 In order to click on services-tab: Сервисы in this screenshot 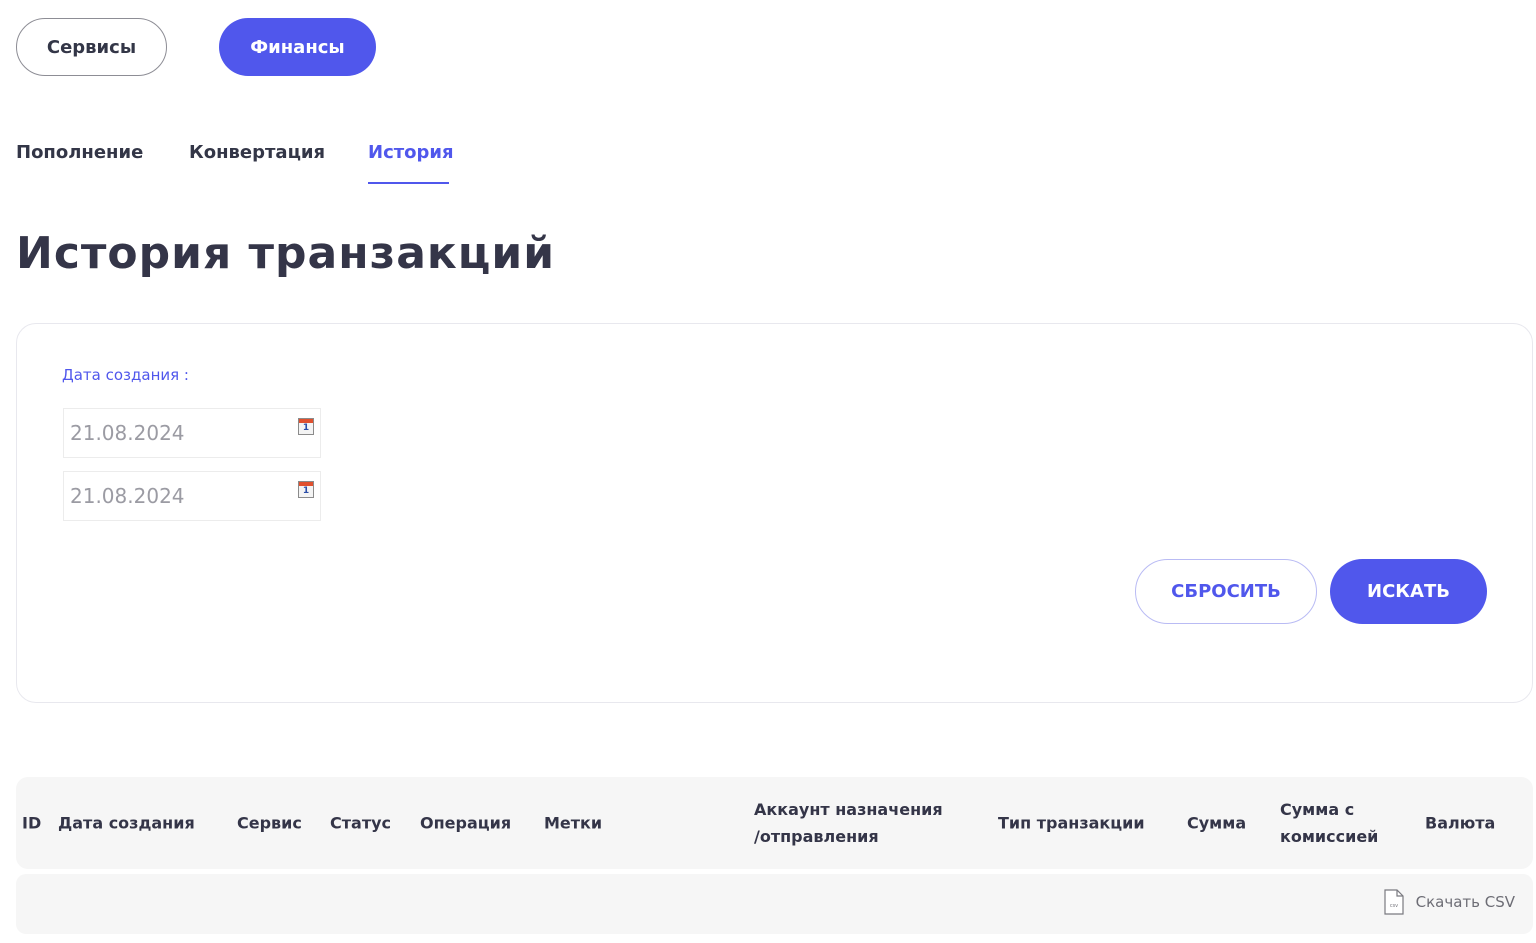, I will do `click(91, 47)`.